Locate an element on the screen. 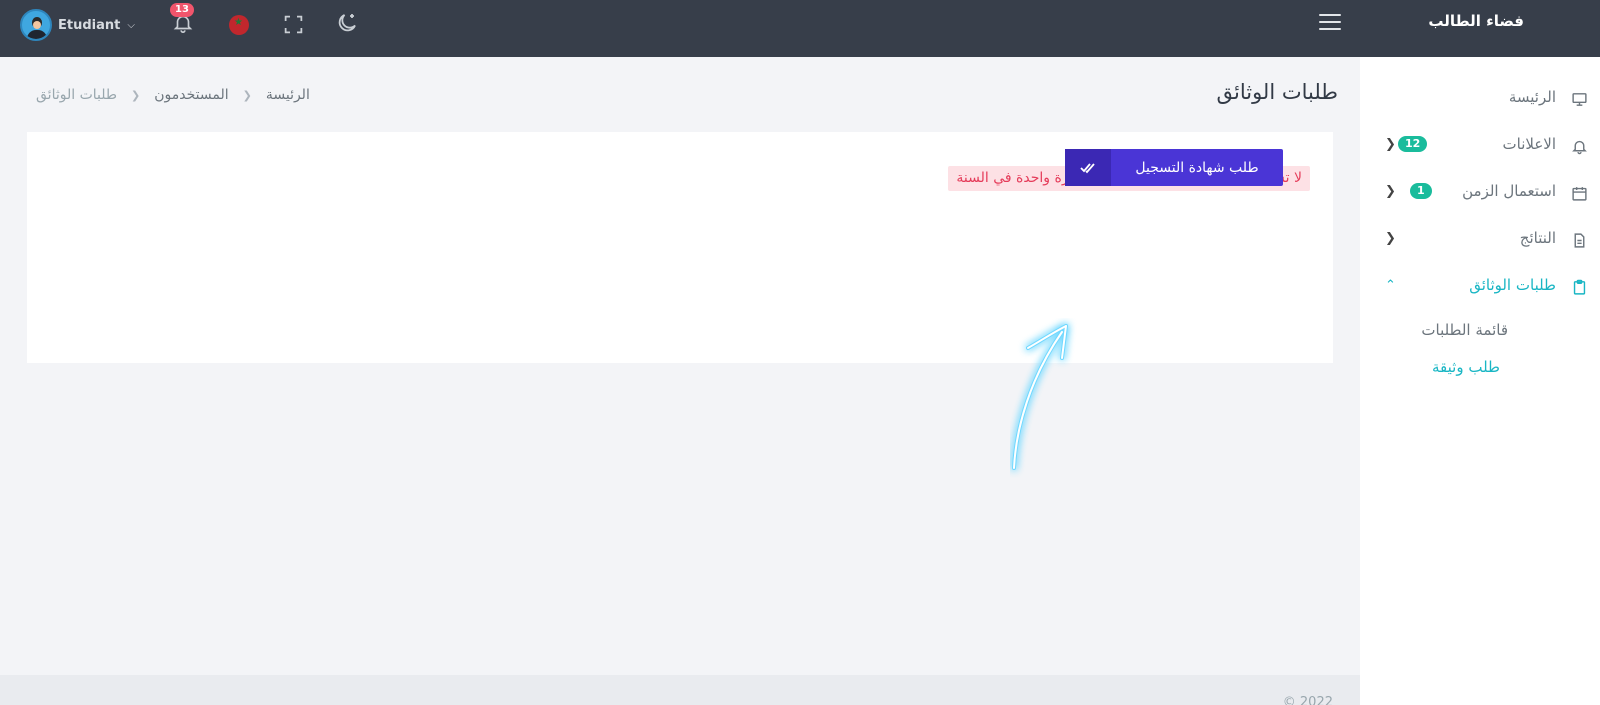 The height and width of the screenshot is (705, 1600). avatar is located at coordinates (36, 25).